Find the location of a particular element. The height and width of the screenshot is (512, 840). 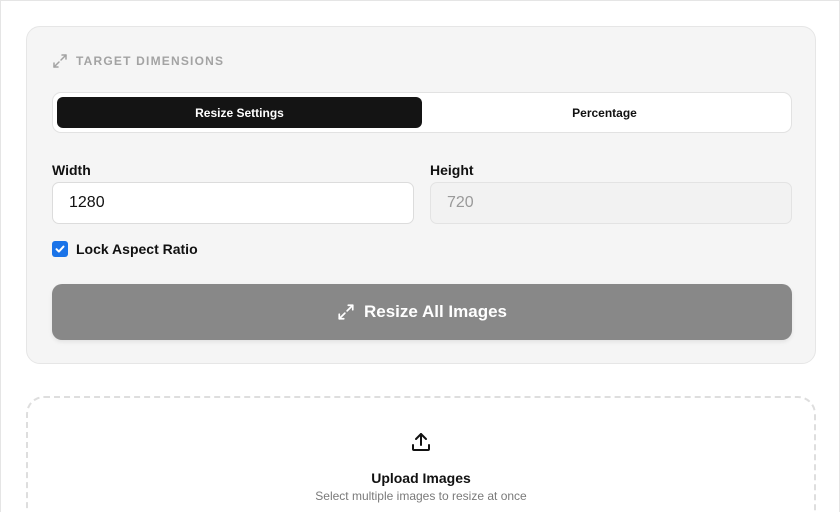

lock-aspect-row: Lock Aspect Ratio is located at coordinates (125, 249).